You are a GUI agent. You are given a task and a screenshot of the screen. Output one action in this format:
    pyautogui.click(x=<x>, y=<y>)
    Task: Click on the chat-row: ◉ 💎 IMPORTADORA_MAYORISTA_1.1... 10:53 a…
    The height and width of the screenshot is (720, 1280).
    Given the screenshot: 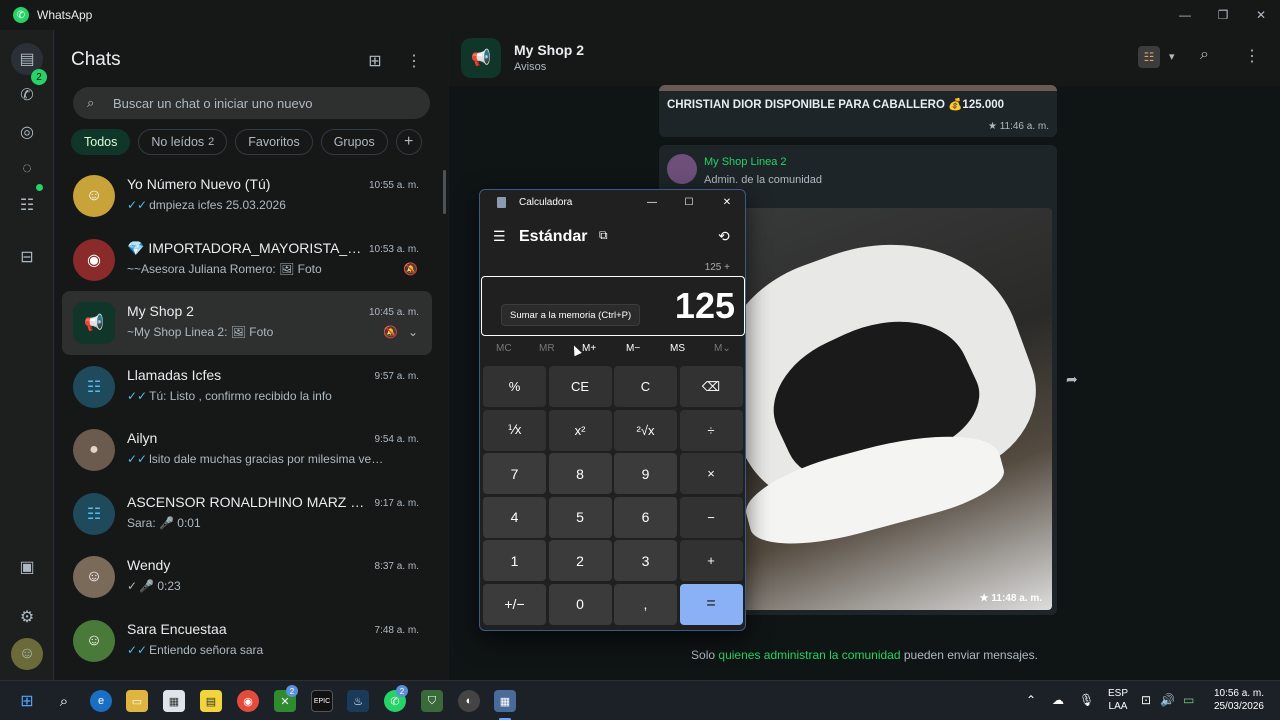 What is the action you would take?
    pyautogui.click(x=247, y=260)
    